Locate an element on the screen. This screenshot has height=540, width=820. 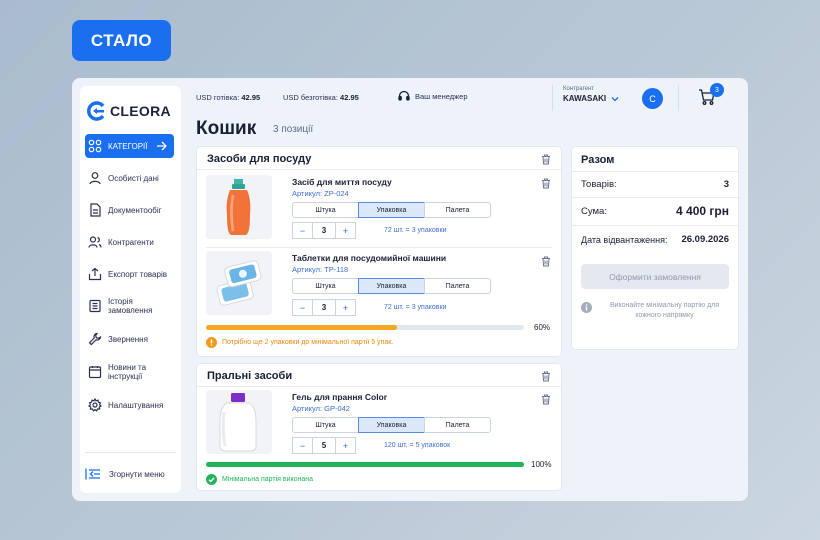
grid-icon is located at coordinates (95, 146).